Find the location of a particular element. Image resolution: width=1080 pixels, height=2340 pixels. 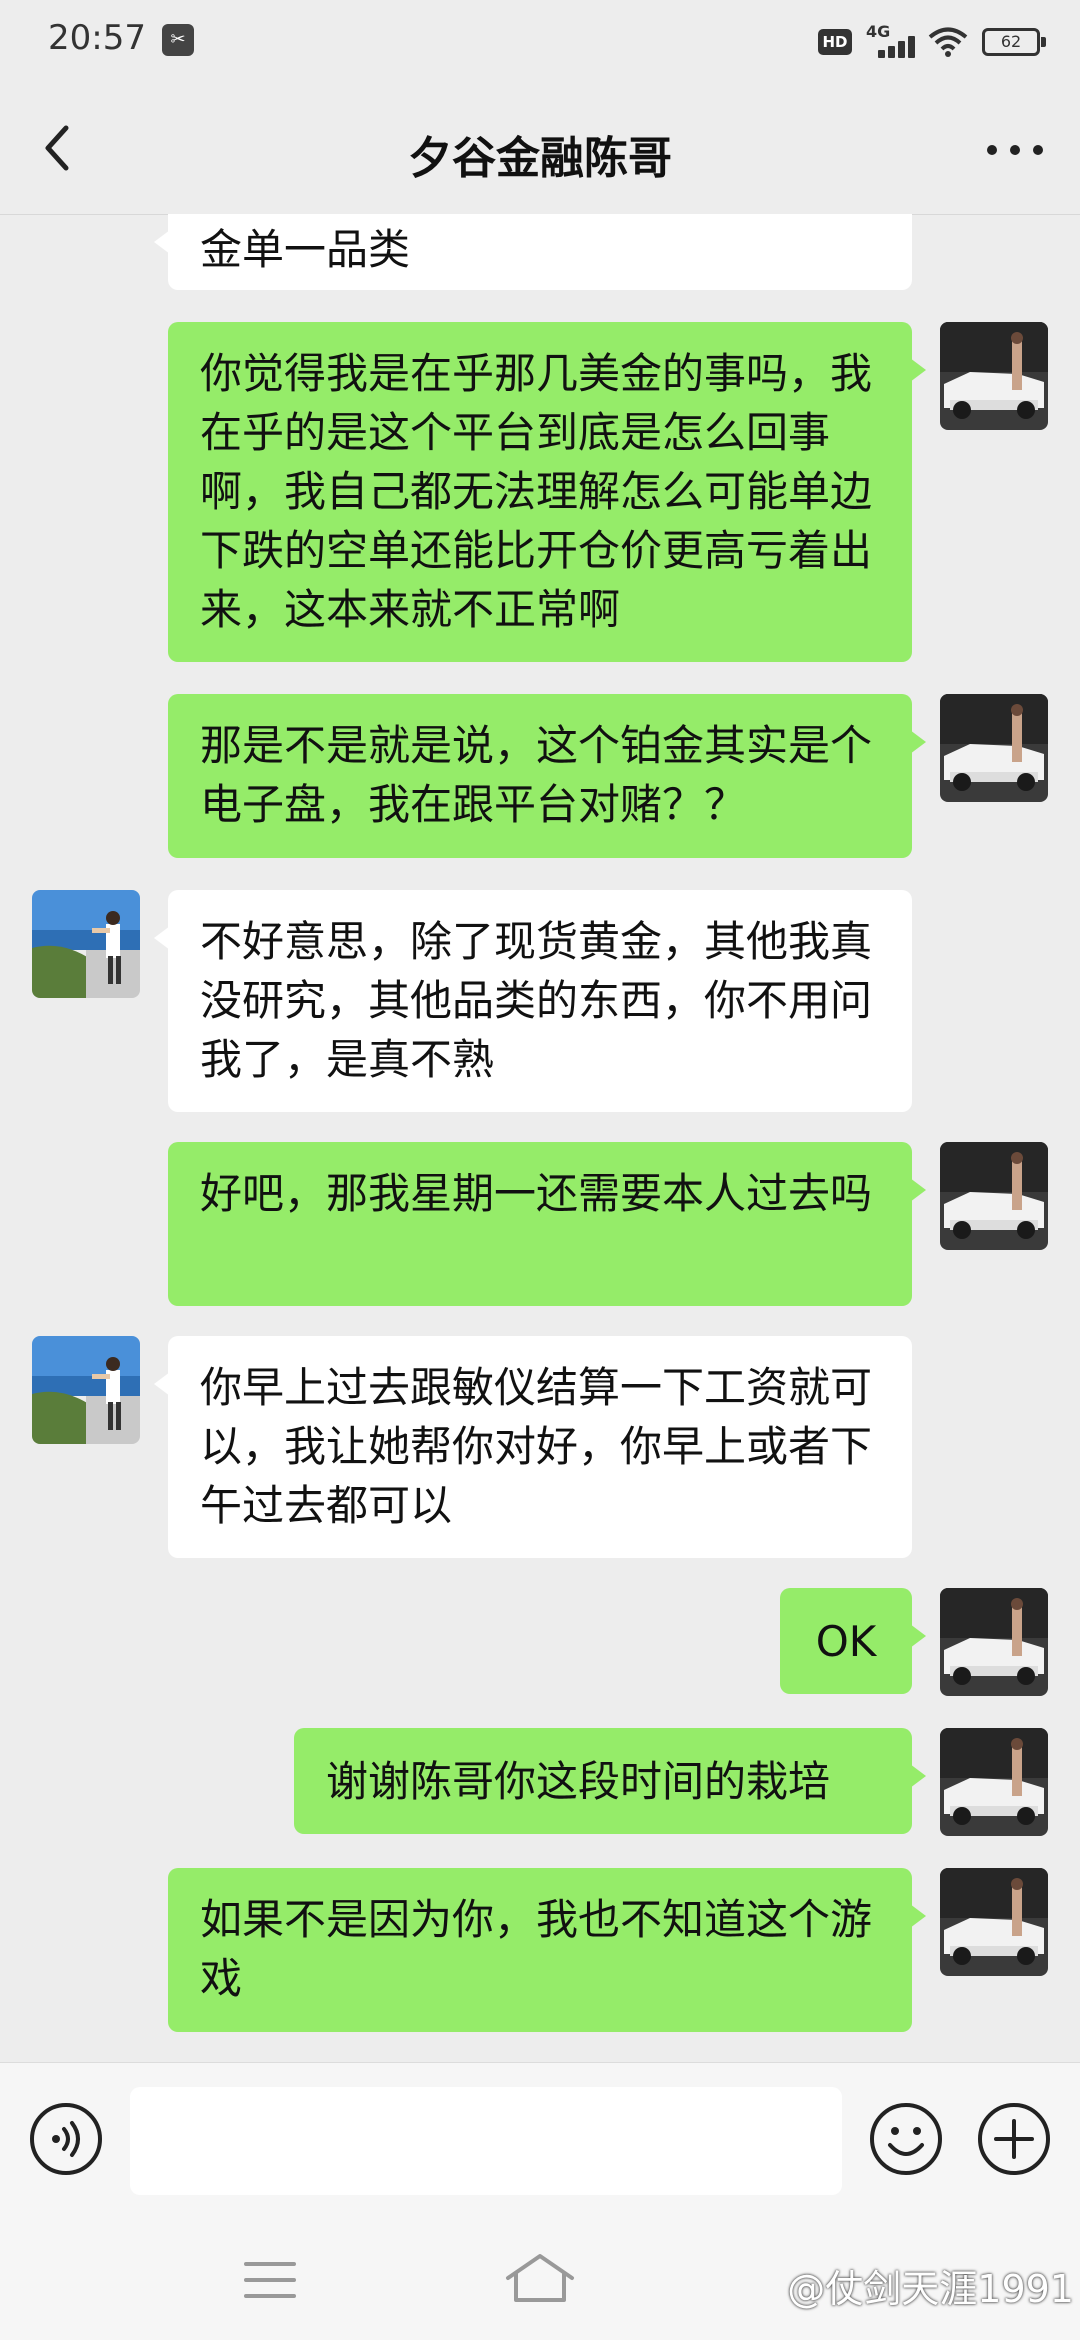

nav-bar: 夕谷金融陈哥 is located at coordinates (540, 148).